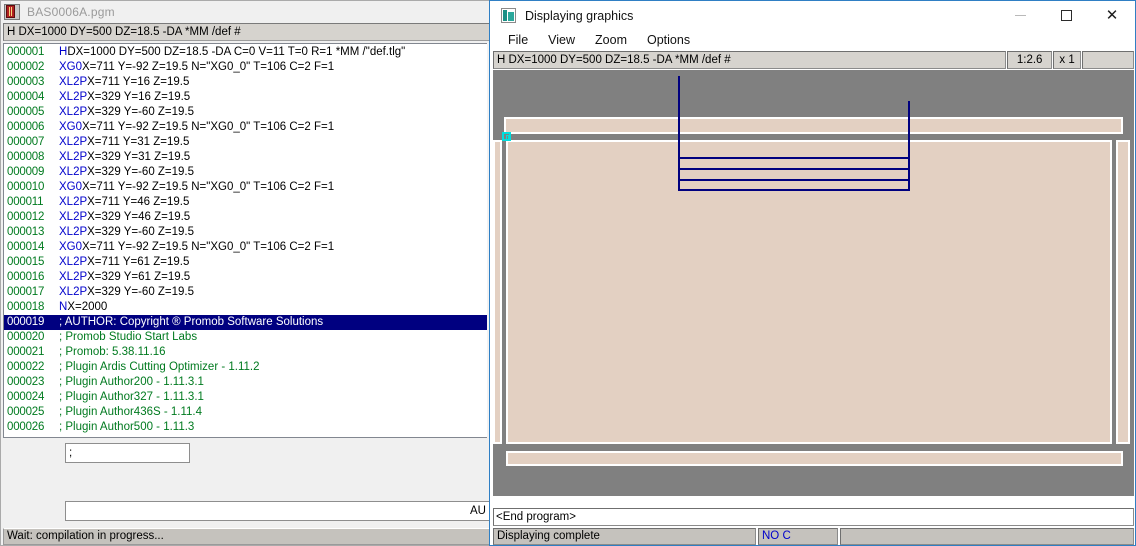 This screenshot has height=546, width=1136. I want to click on code-text: X=711 Y=61 Z=19.5, so click(138, 262).